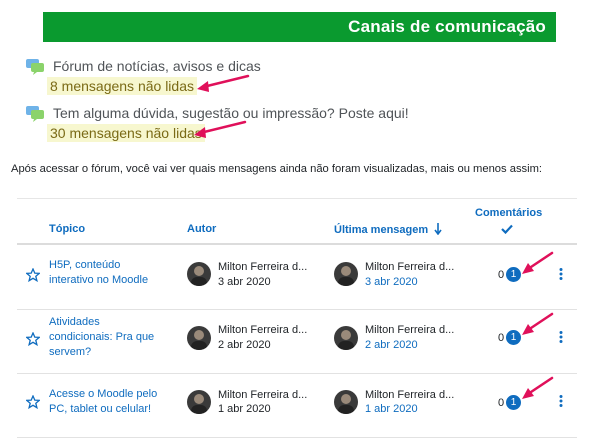 The image size is (600, 447). Describe the element at coordinates (100, 409) in the screenshot. I see `topic-line: PC, tablet ou celular!` at that location.